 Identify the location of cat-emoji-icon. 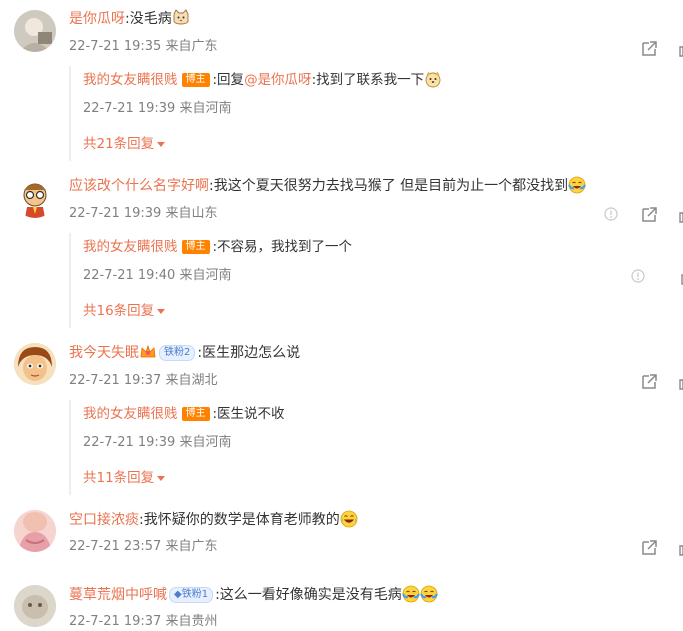
(181, 17).